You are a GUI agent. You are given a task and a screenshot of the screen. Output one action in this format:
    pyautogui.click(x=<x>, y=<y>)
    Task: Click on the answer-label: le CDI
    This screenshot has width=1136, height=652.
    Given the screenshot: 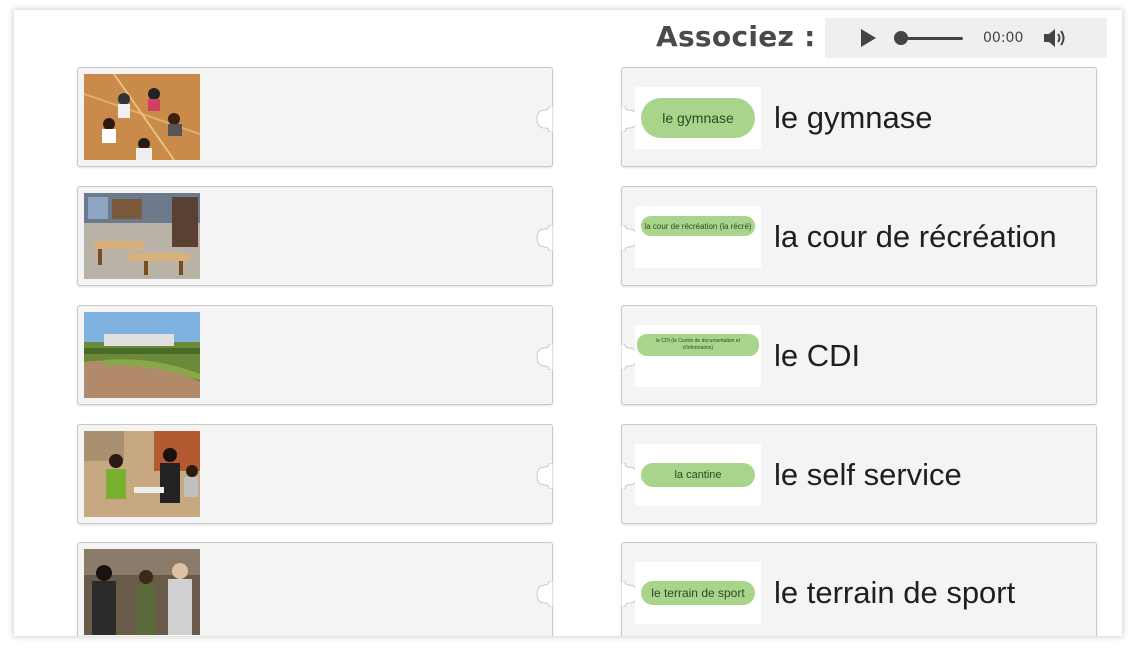 What is the action you would take?
    pyautogui.click(x=817, y=355)
    